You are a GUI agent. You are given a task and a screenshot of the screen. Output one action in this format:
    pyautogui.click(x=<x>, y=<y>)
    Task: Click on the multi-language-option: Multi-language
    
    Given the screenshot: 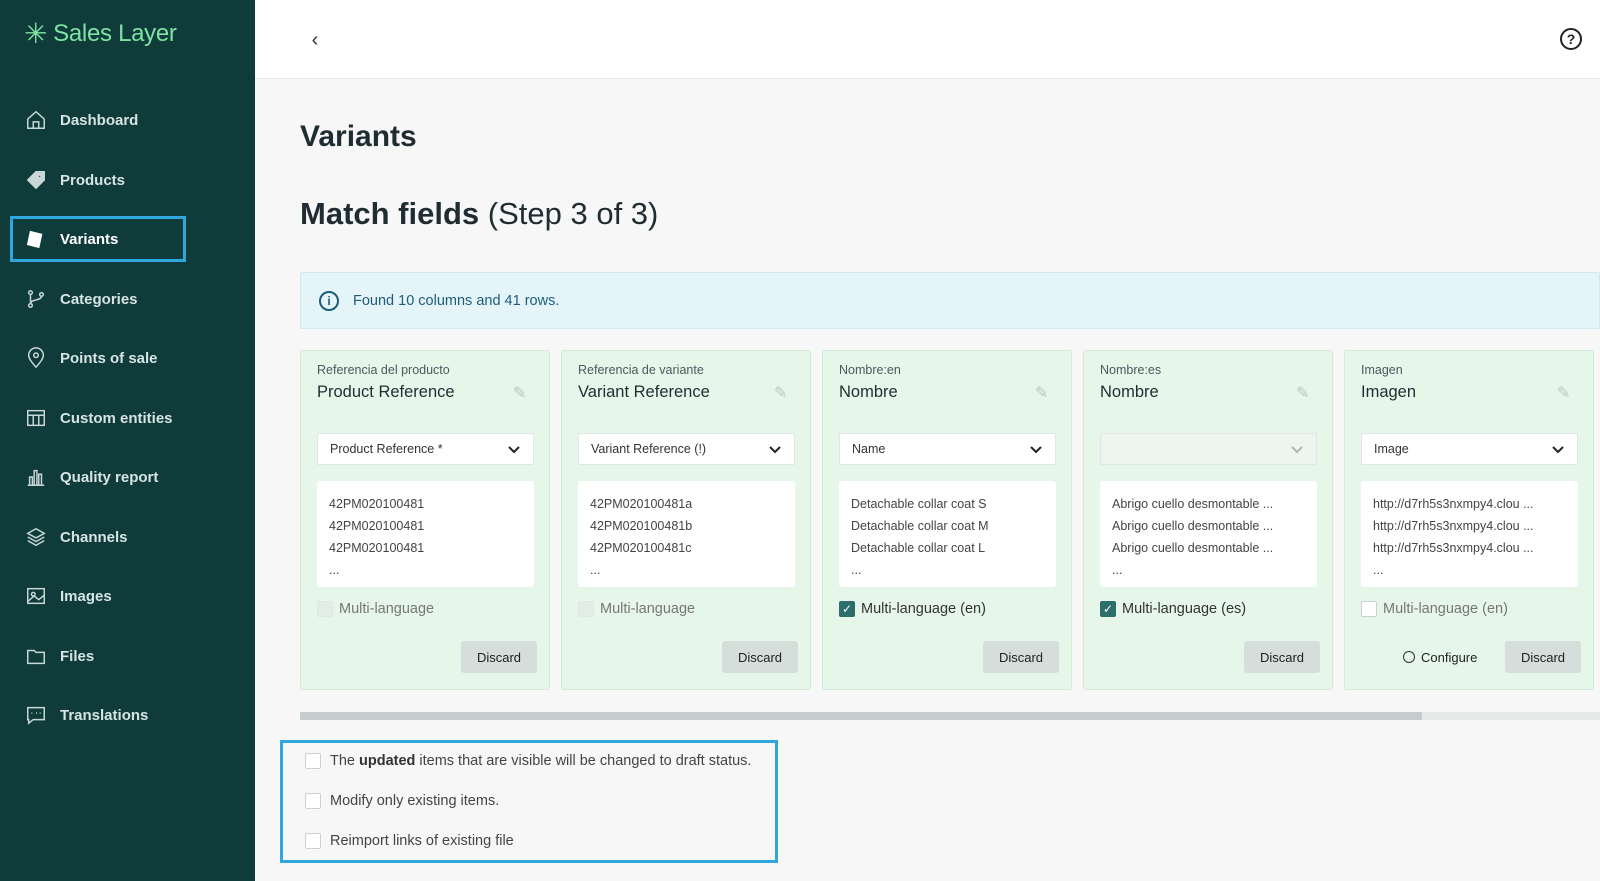 What is the action you would take?
    pyautogui.click(x=375, y=609)
    